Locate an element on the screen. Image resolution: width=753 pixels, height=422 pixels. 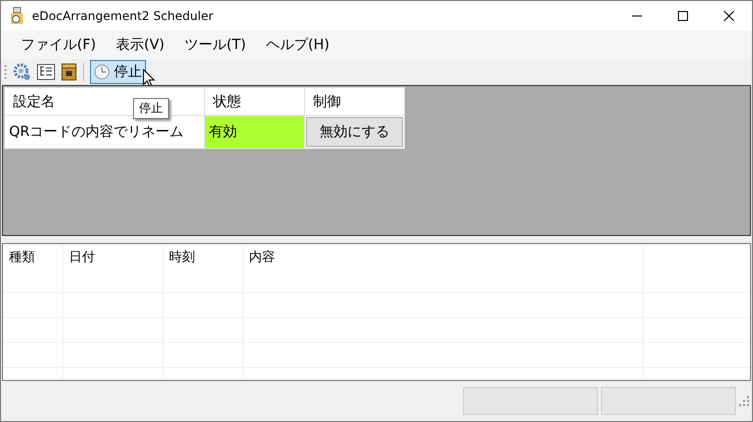
column-header: 日付 is located at coordinates (113, 268).